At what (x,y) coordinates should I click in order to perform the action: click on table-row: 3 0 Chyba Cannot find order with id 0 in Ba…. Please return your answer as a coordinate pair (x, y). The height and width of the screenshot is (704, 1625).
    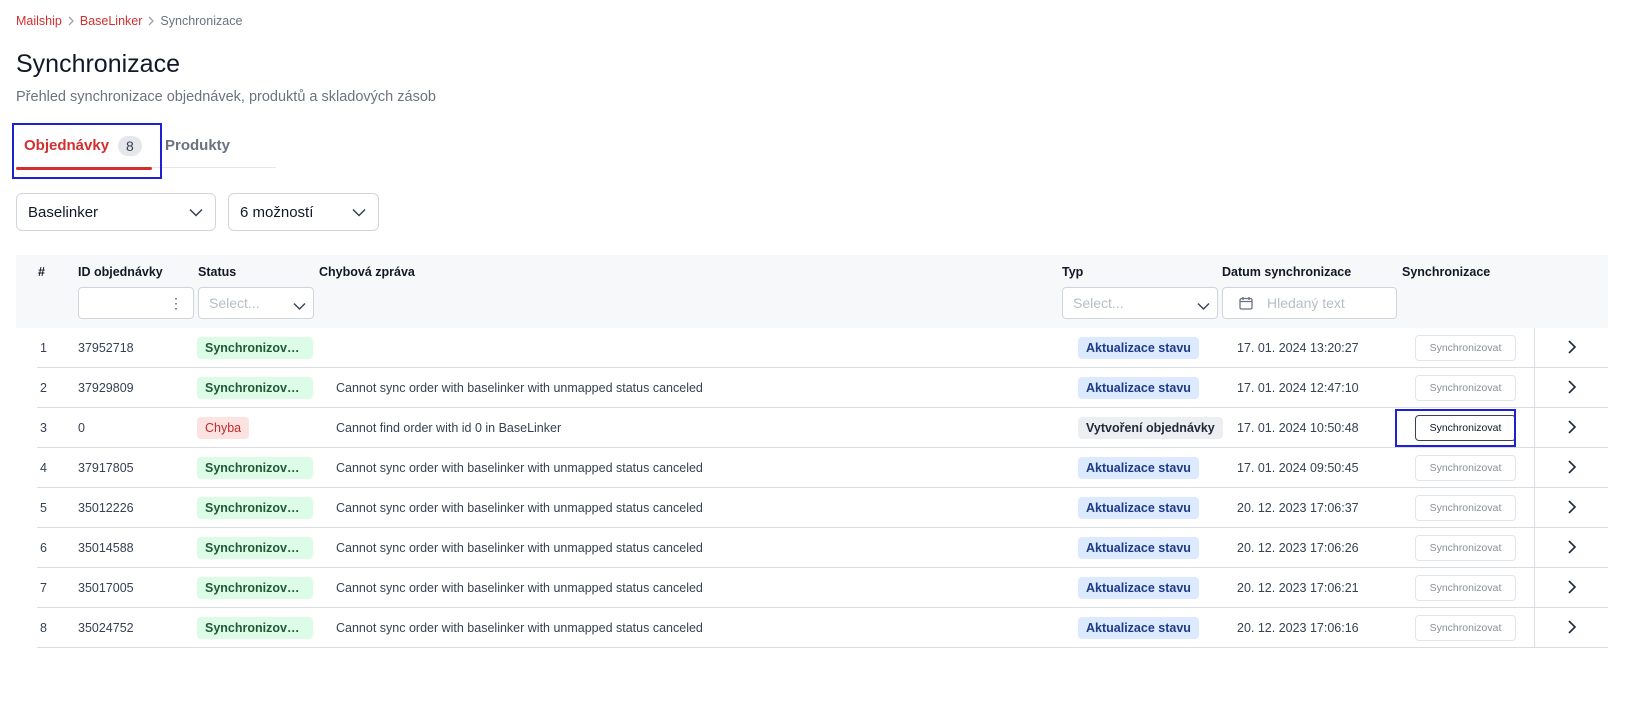
    Looking at the image, I should click on (822, 428).